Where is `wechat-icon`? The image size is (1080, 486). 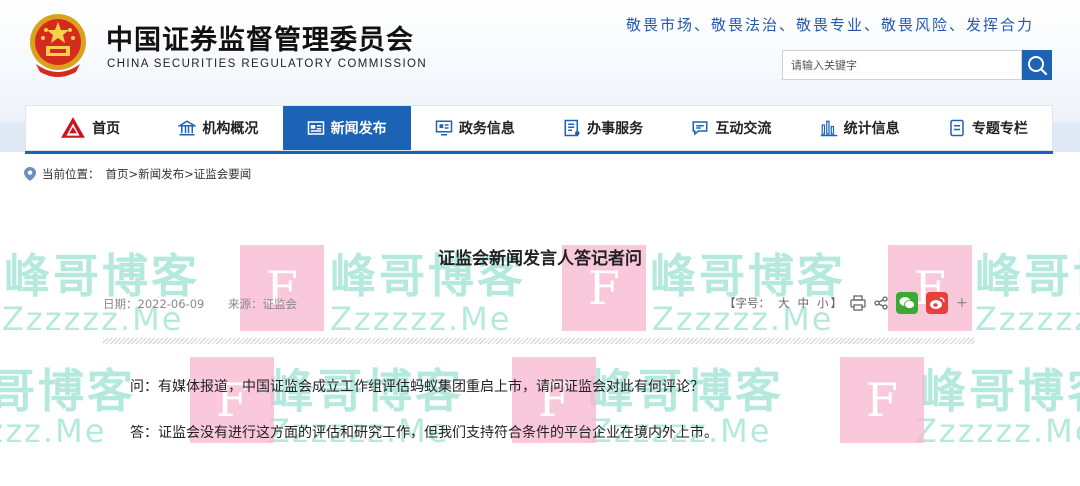 wechat-icon is located at coordinates (907, 303).